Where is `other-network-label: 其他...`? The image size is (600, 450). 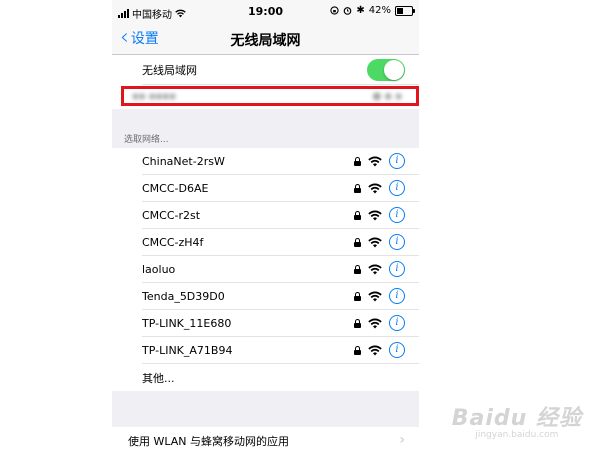 other-network-label: 其他... is located at coordinates (158, 378).